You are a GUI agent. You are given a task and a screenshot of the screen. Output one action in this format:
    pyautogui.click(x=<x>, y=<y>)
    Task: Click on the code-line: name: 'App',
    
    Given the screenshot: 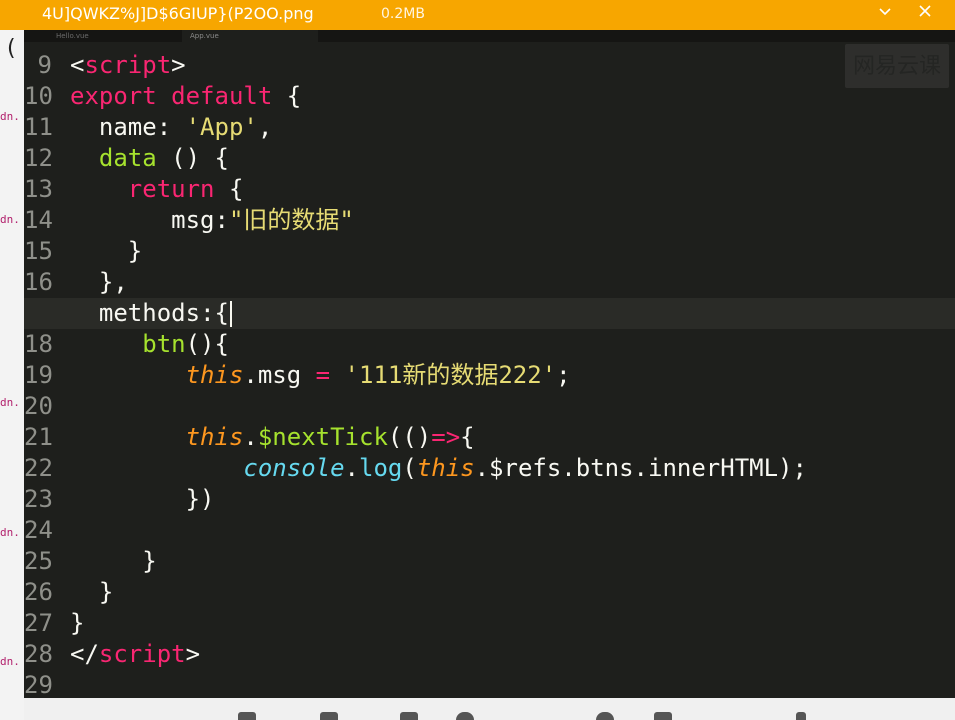 What is the action you would take?
    pyautogui.click(x=512, y=127)
    